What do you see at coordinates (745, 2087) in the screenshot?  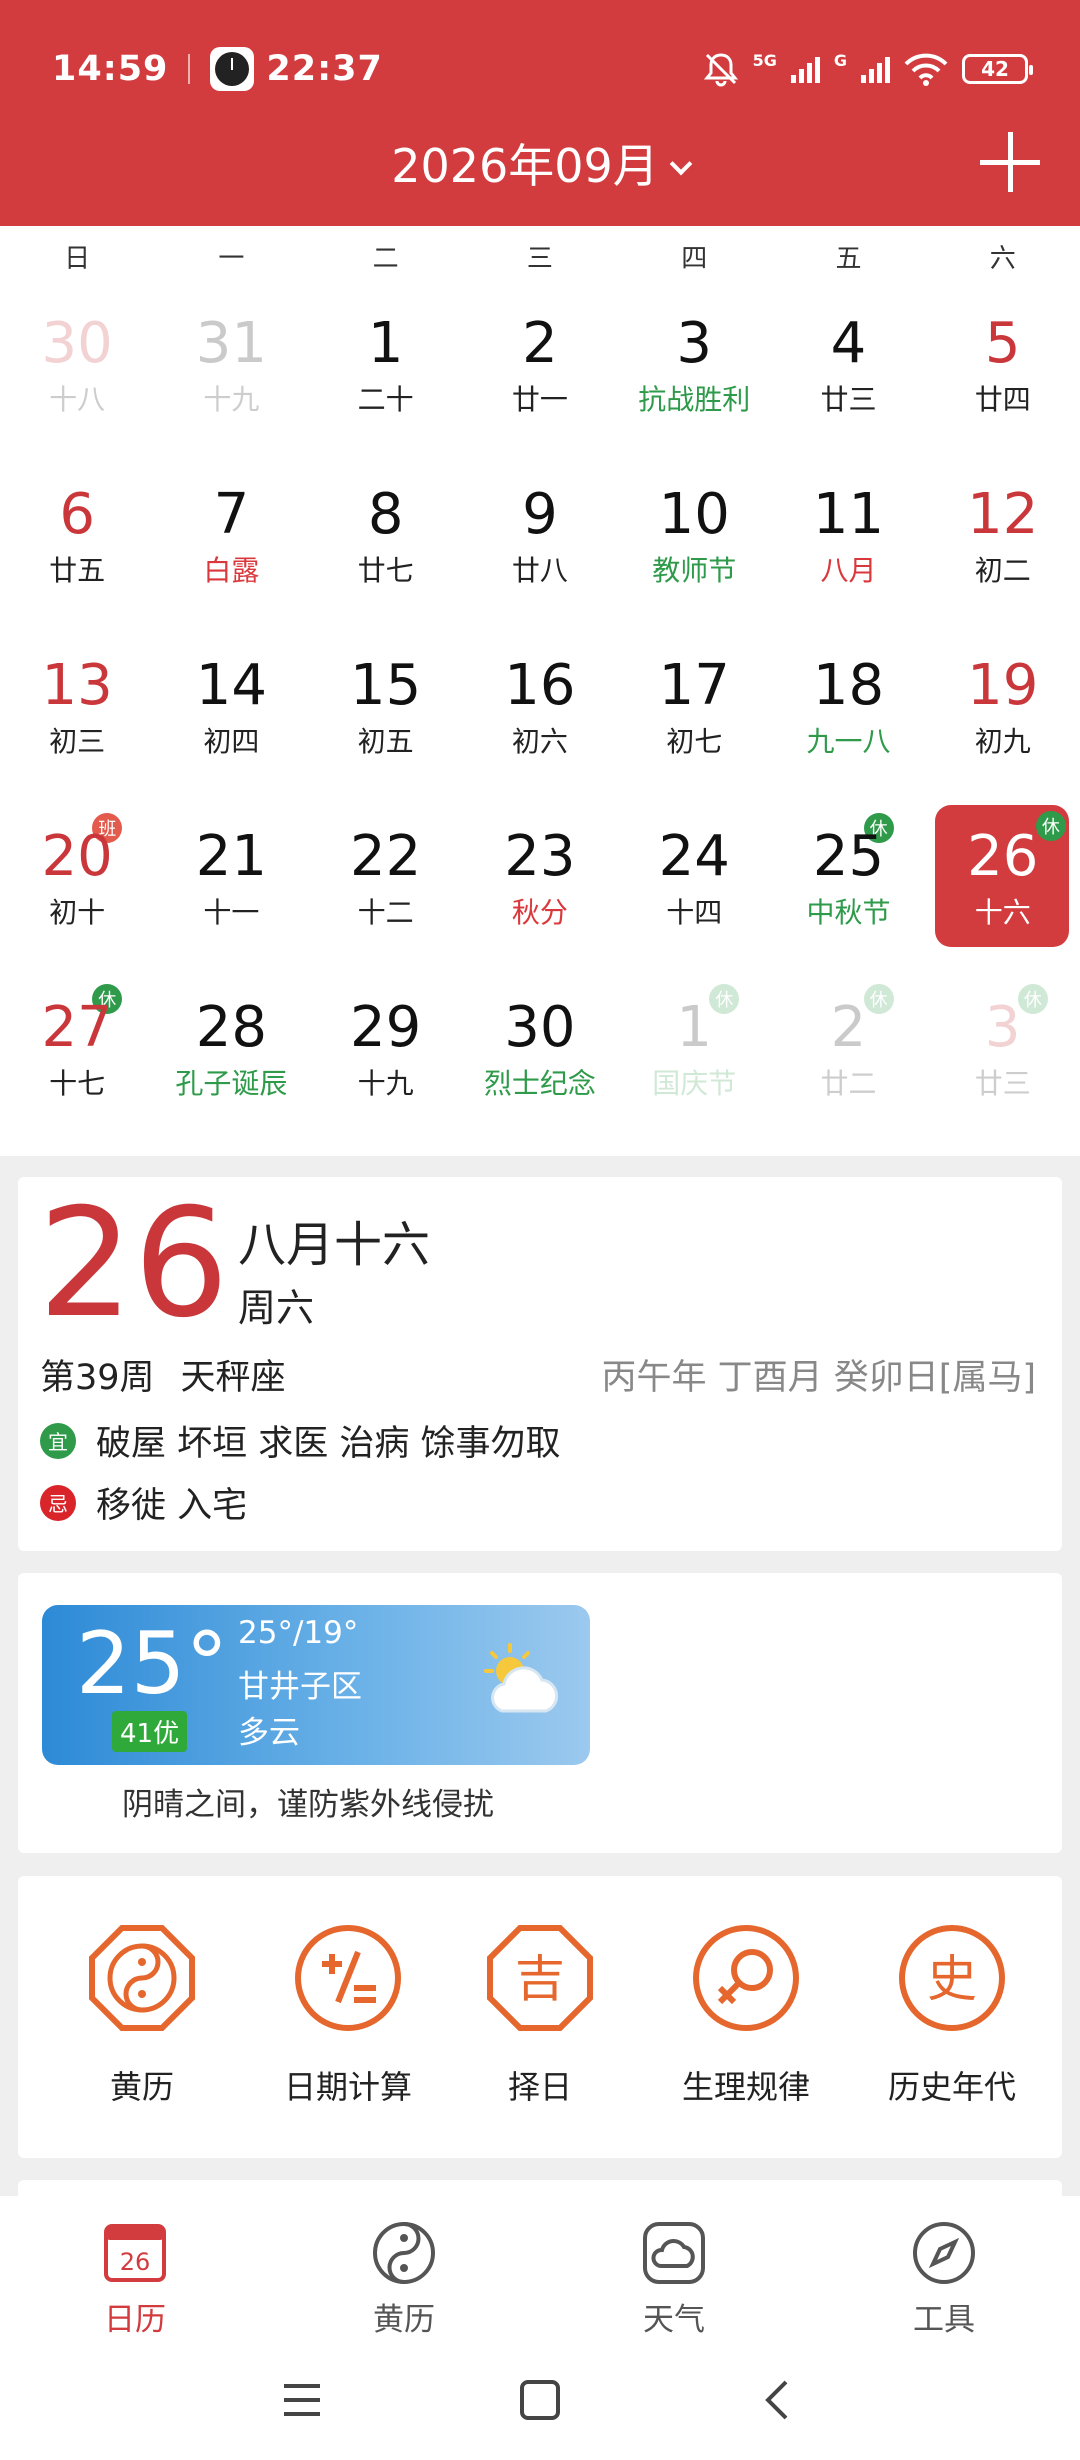 I see `tool-label: 生理规律` at bounding box center [745, 2087].